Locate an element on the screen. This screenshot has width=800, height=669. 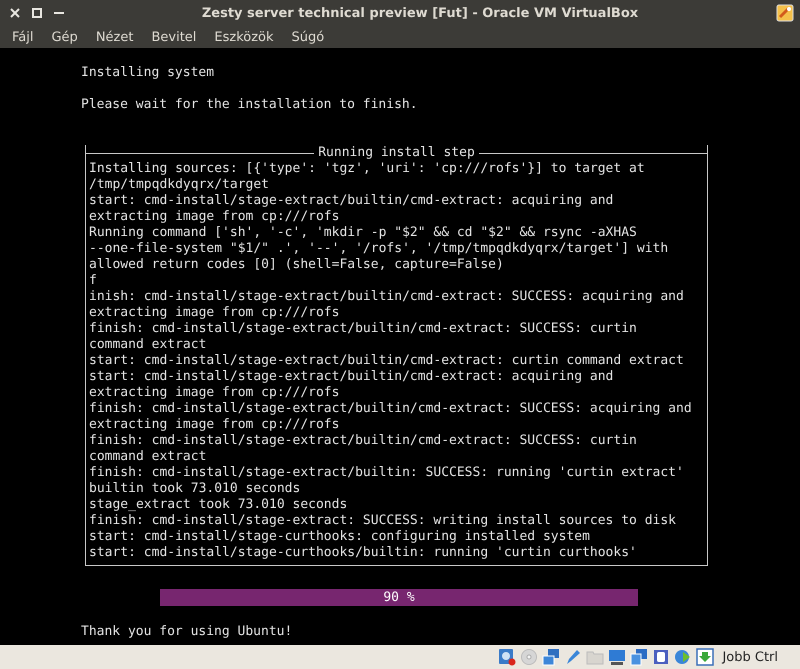
log-line: Installing sources: [{'type': 'tgz', 'uri': 'cp:///rofs'}] to target at is located at coordinates (367, 169).